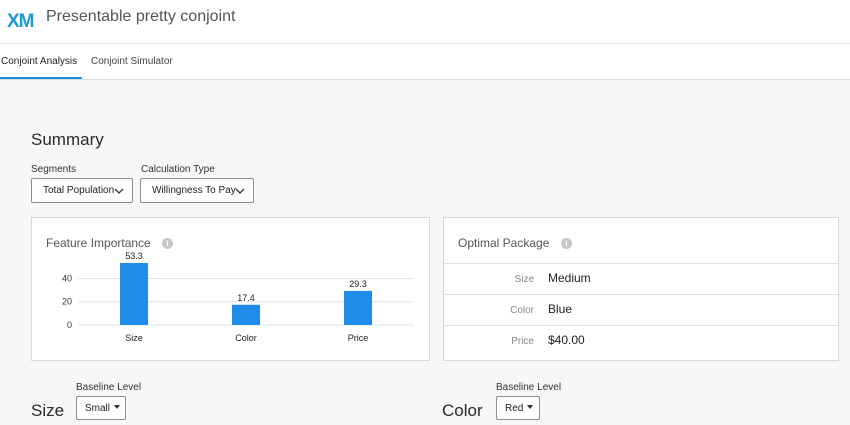 The height and width of the screenshot is (425, 850). Describe the element at coordinates (246, 338) in the screenshot. I see `x-tick-label: Color` at that location.